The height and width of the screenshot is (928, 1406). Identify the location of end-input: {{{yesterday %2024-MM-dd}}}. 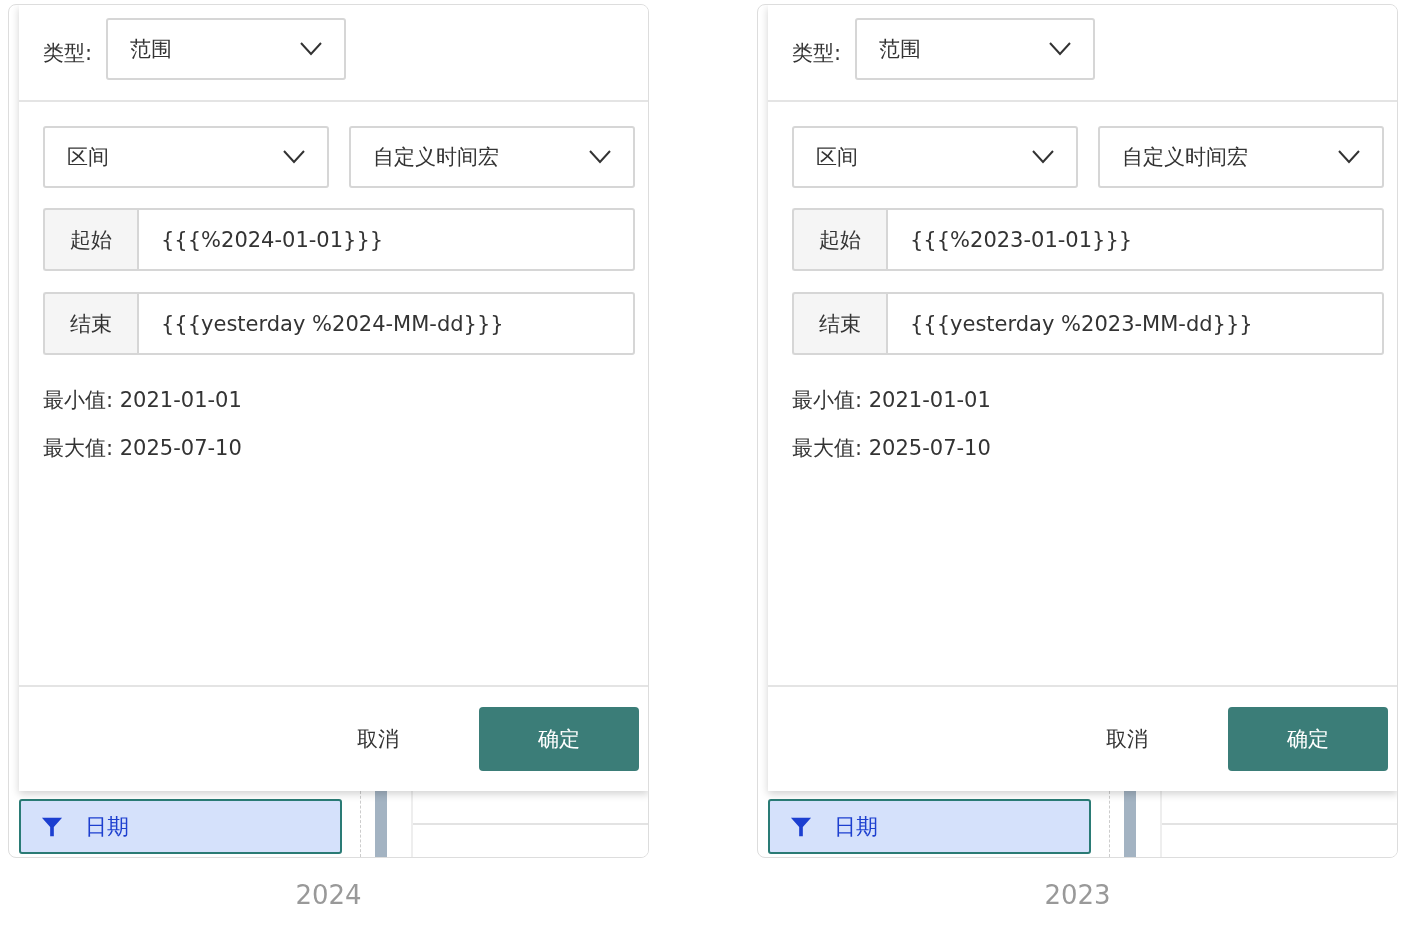
(386, 323).